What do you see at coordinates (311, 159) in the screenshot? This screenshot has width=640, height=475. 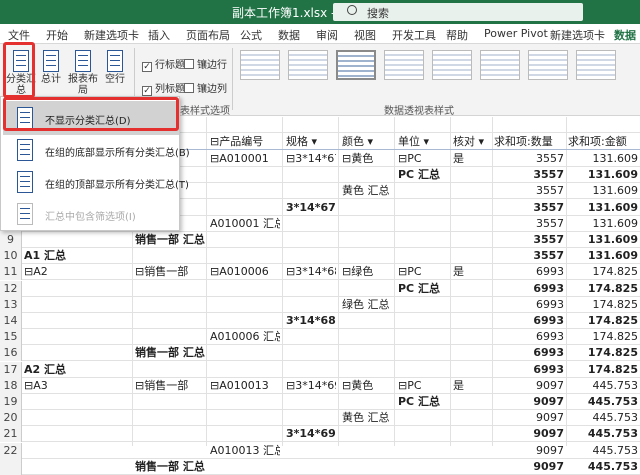 I see `table-cell: ⊟3*14*67` at bounding box center [311, 159].